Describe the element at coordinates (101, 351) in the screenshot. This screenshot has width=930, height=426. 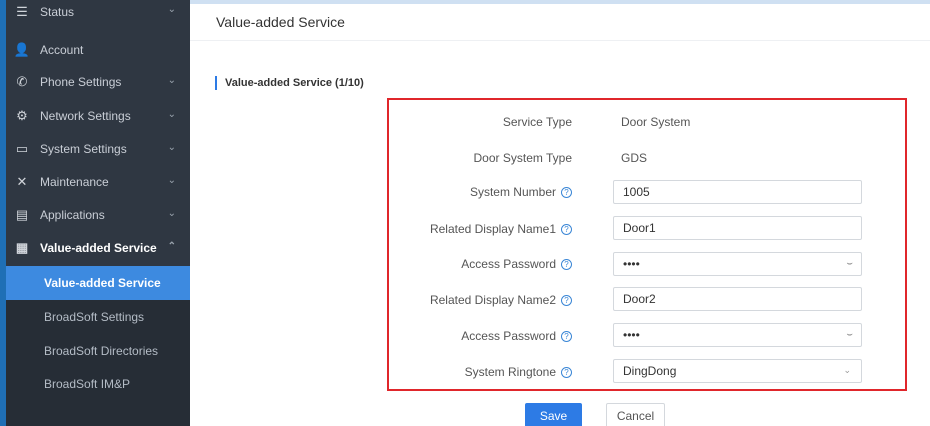
I see `subitem-label: BroadSoft Directories` at that location.